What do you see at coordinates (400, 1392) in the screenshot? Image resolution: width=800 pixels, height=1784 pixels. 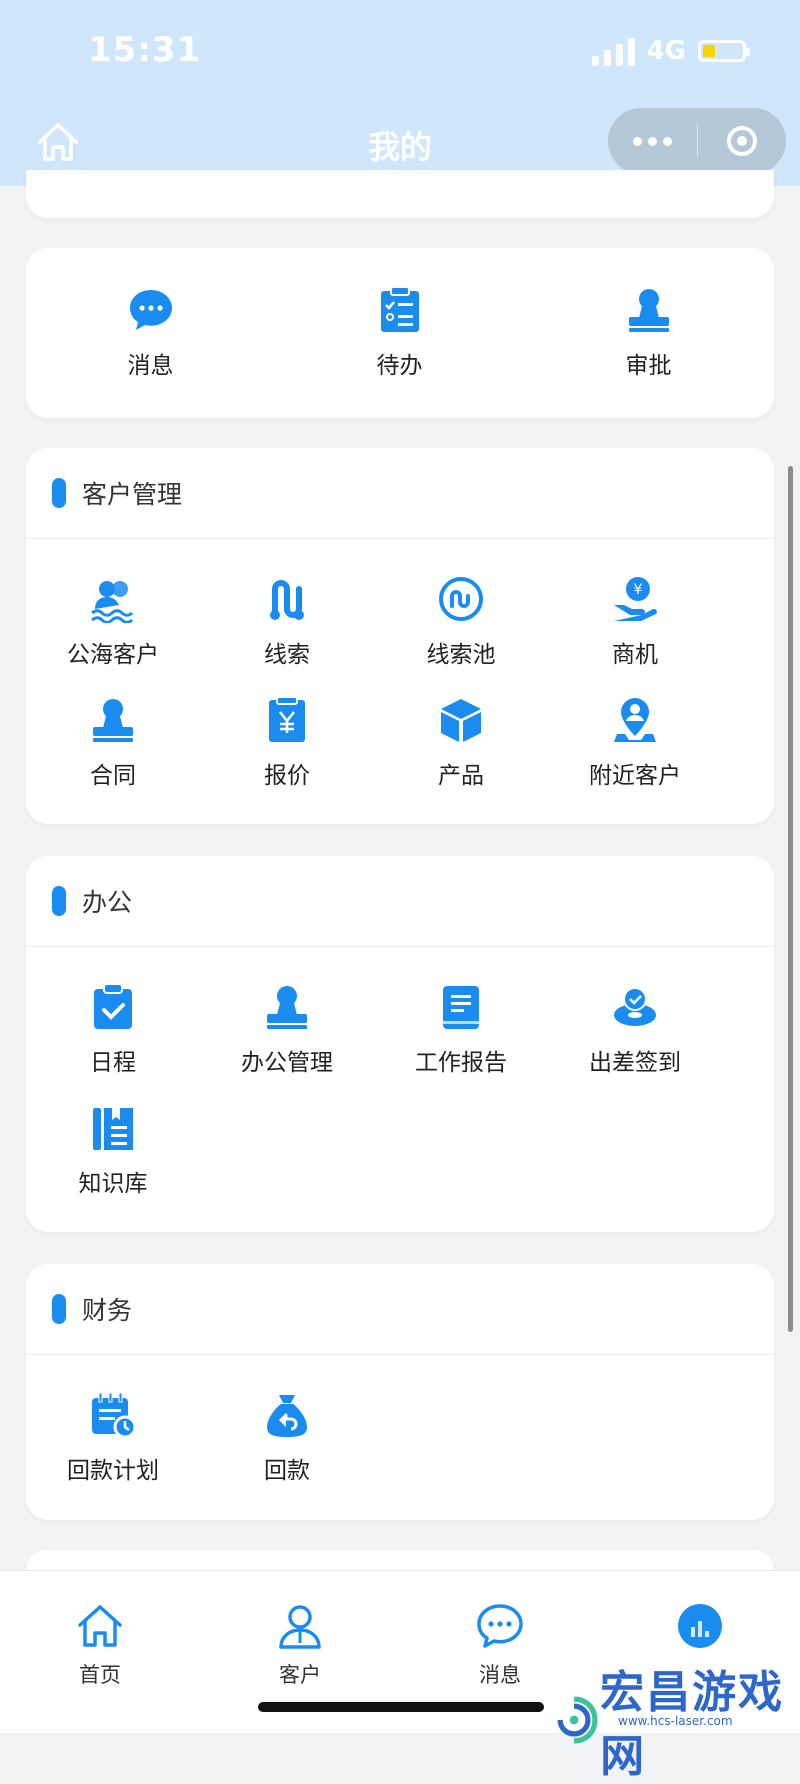 I see `finance-card: 财务 回款计划 回款` at bounding box center [400, 1392].